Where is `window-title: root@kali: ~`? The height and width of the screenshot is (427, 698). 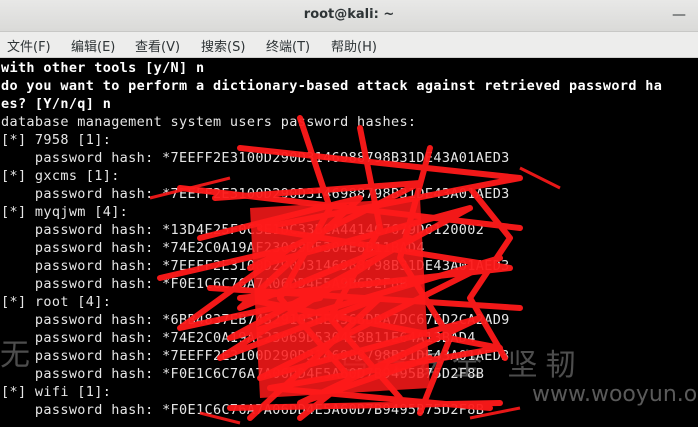 window-title: root@kali: ~ is located at coordinates (349, 14).